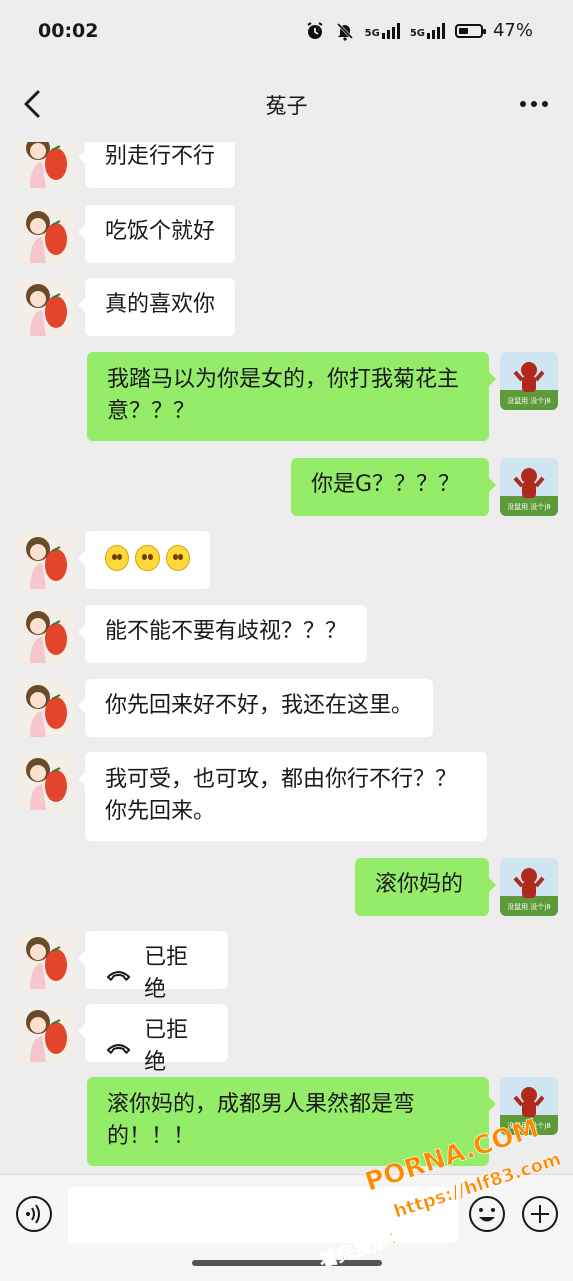  What do you see at coordinates (419, 884) in the screenshot?
I see `message-text: 滚你妈的` at bounding box center [419, 884].